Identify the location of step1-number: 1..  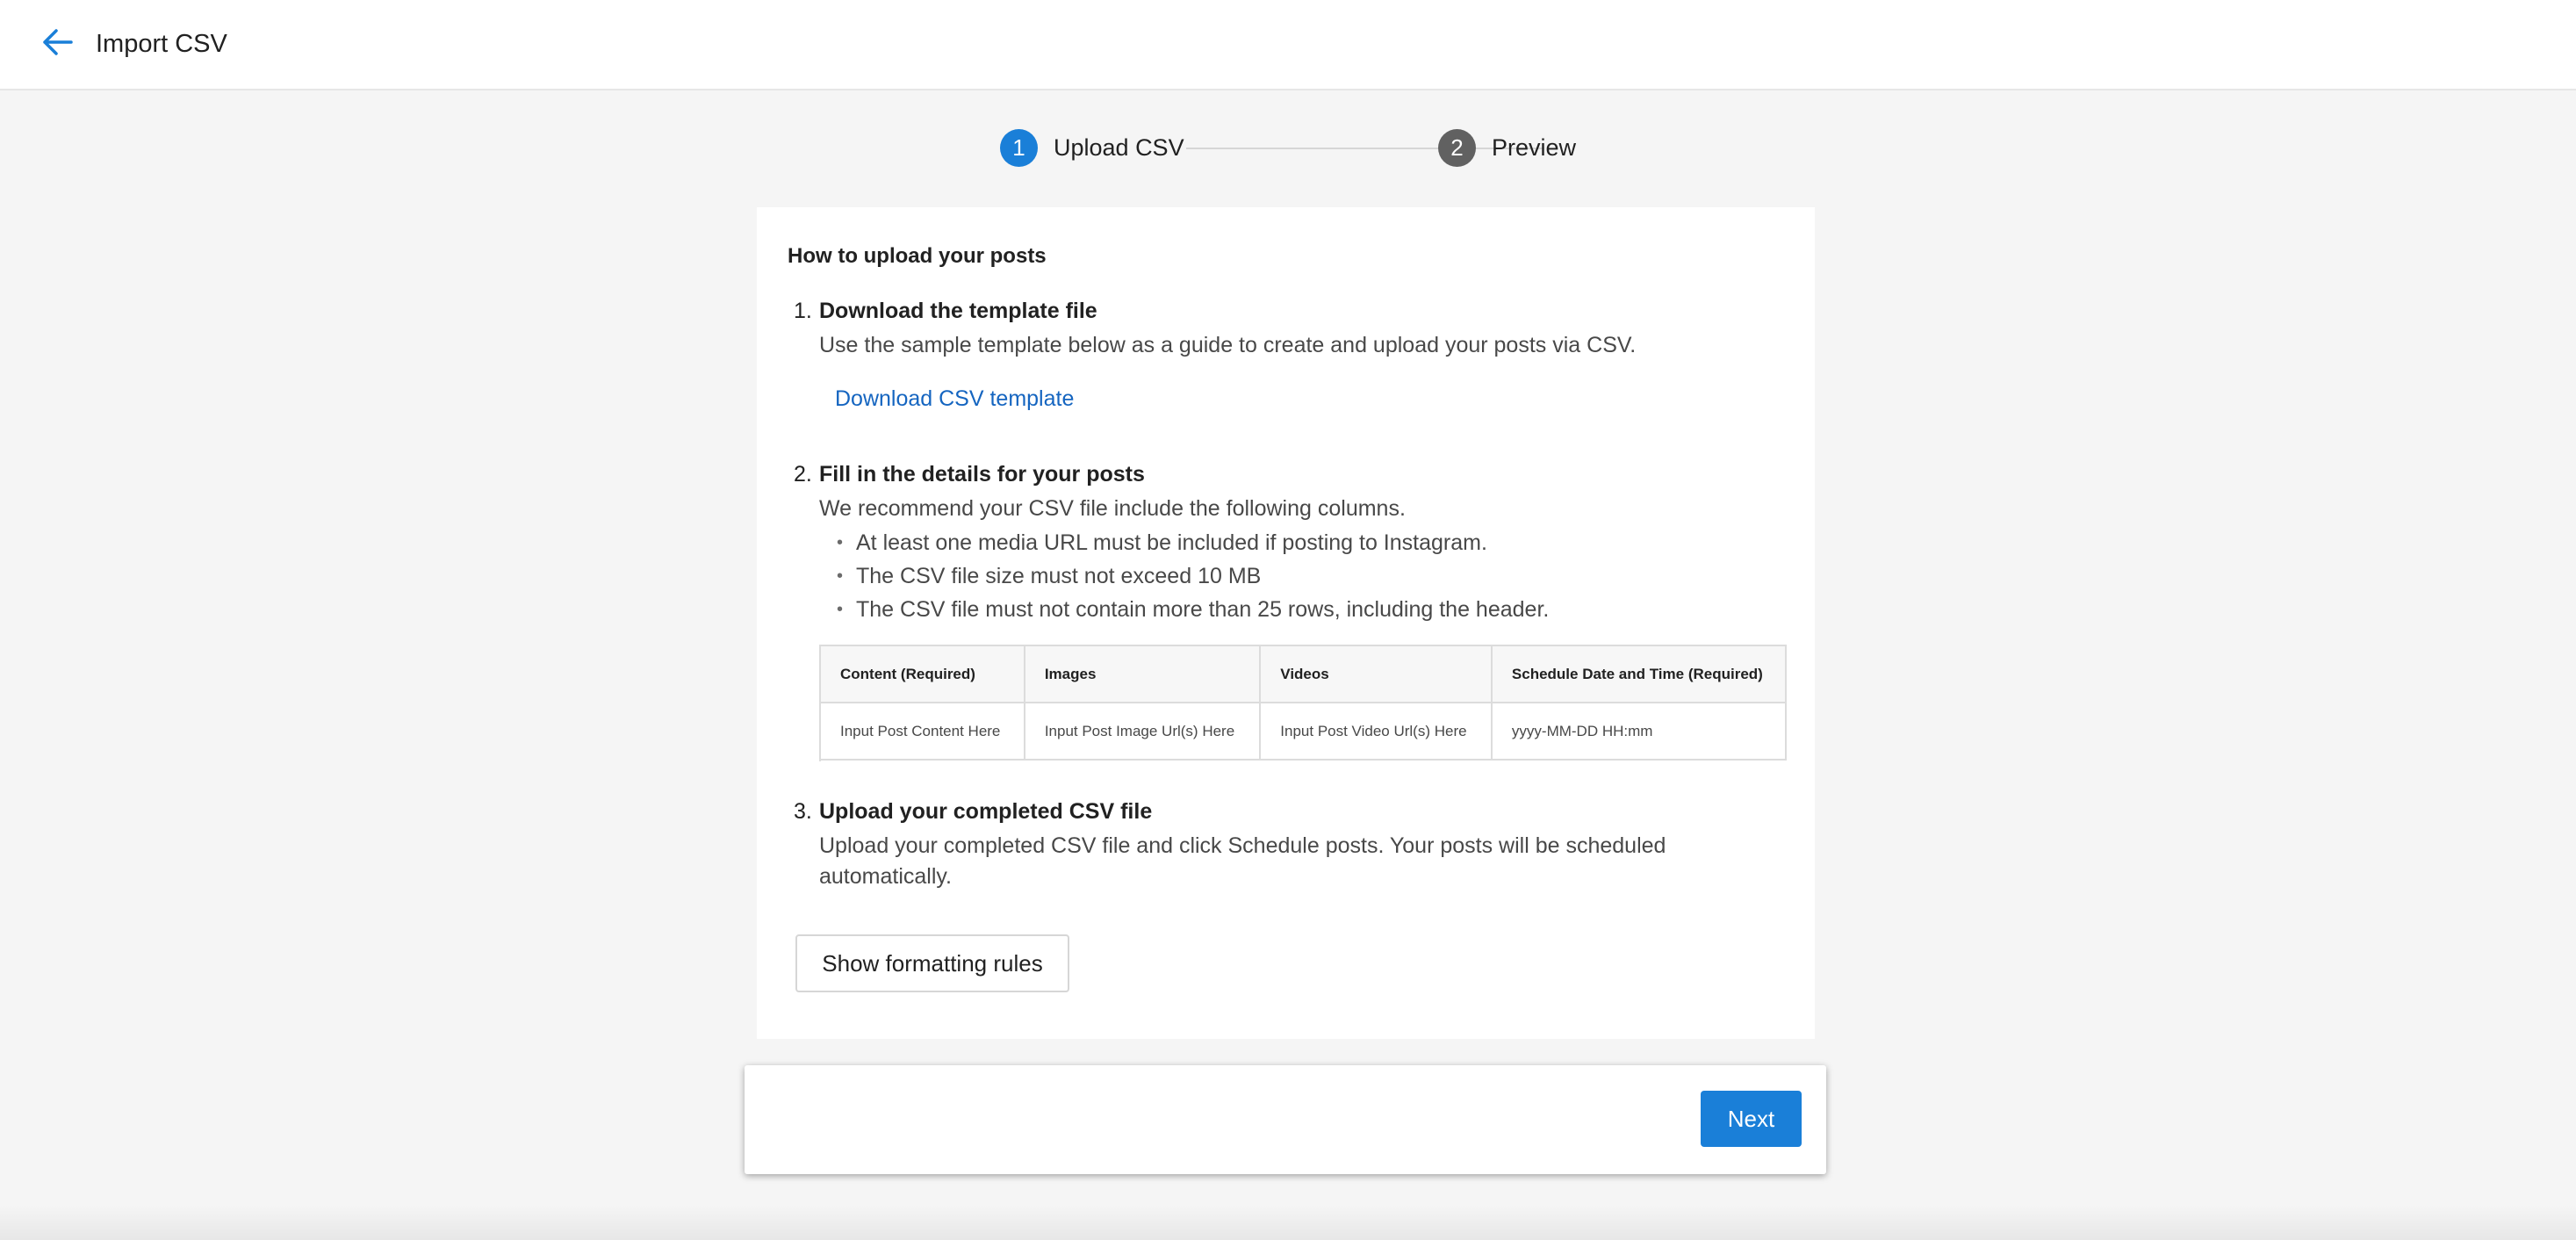
(803, 311).